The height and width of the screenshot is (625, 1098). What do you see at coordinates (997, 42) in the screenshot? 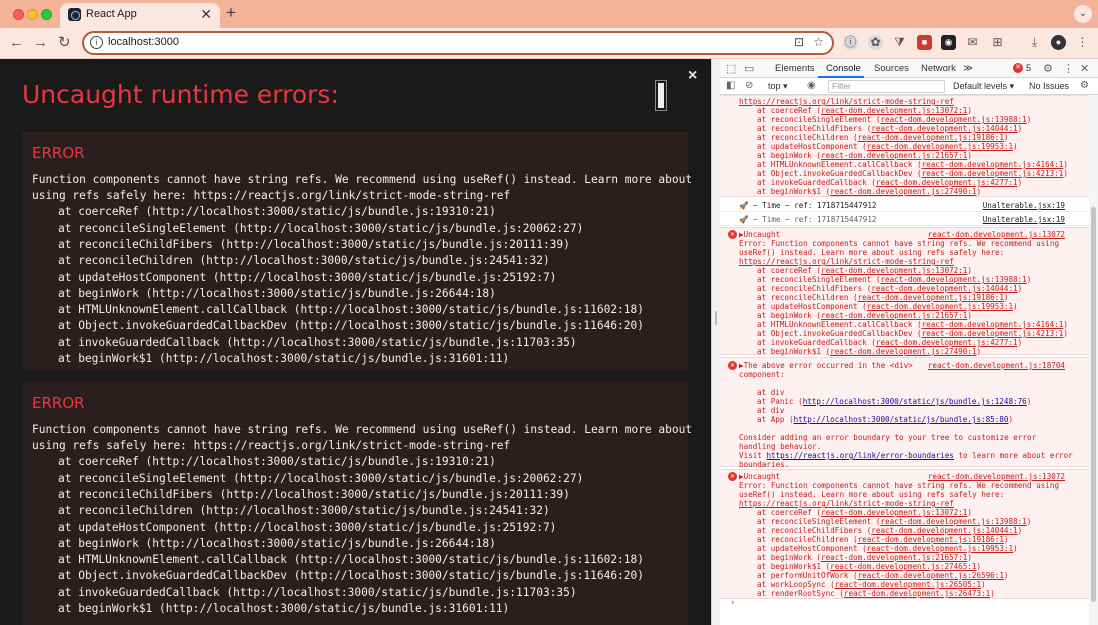
I see `extensions-puzzle-icon: ⊞` at bounding box center [997, 42].